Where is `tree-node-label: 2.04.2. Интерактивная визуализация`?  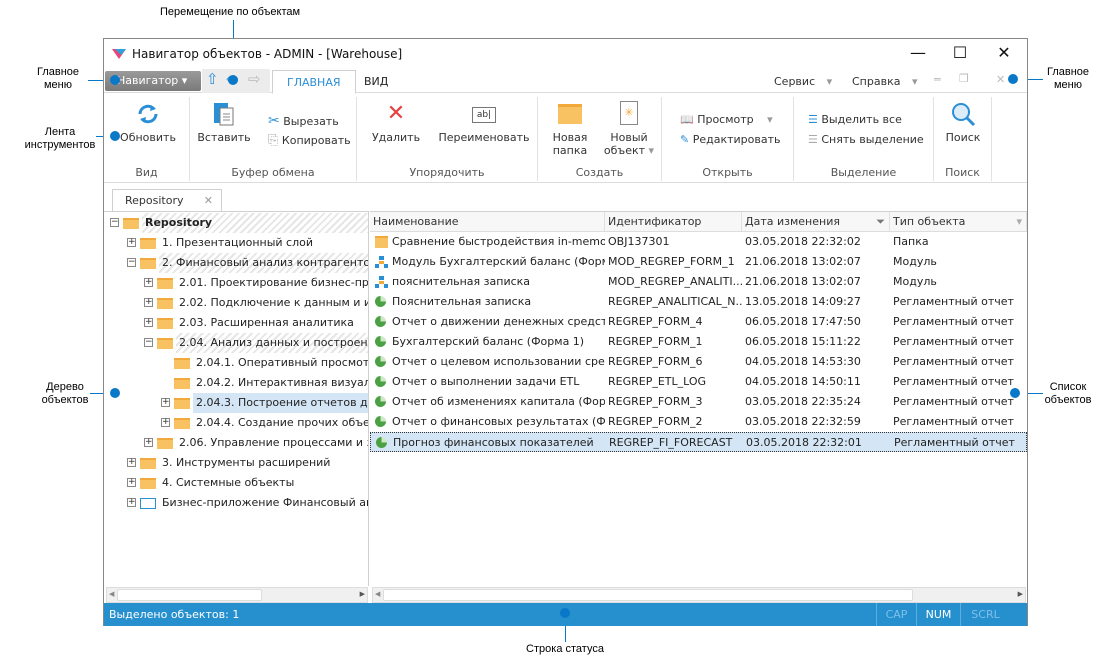 tree-node-label: 2.04.2. Интерактивная визуализация is located at coordinates (282, 382).